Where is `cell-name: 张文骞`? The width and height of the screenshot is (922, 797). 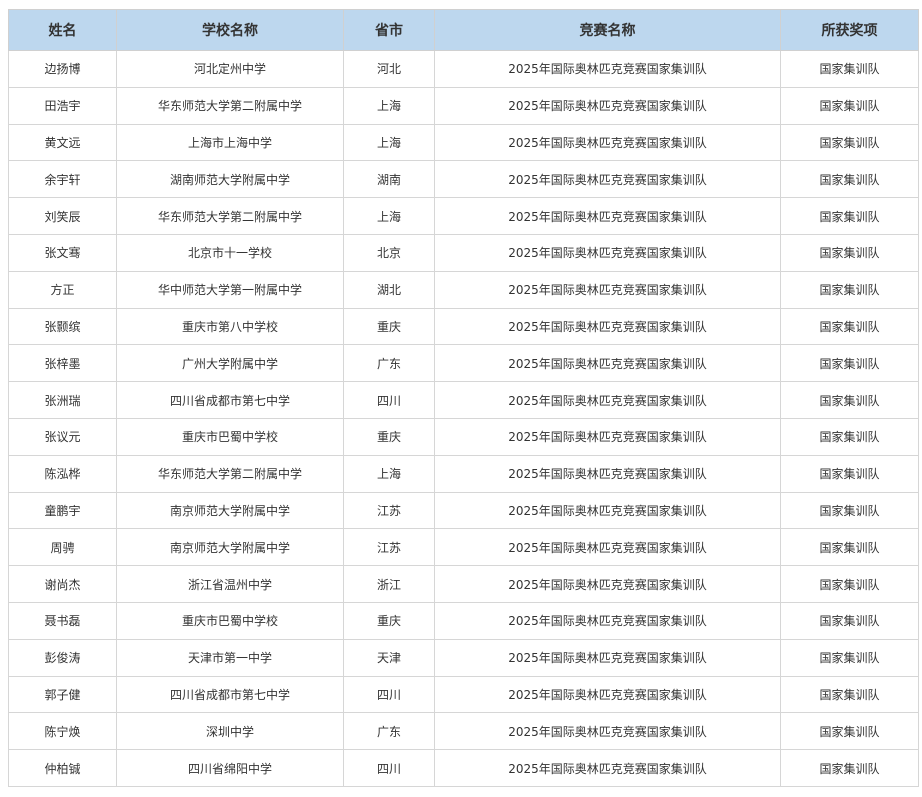 cell-name: 张文骞 is located at coordinates (62, 252).